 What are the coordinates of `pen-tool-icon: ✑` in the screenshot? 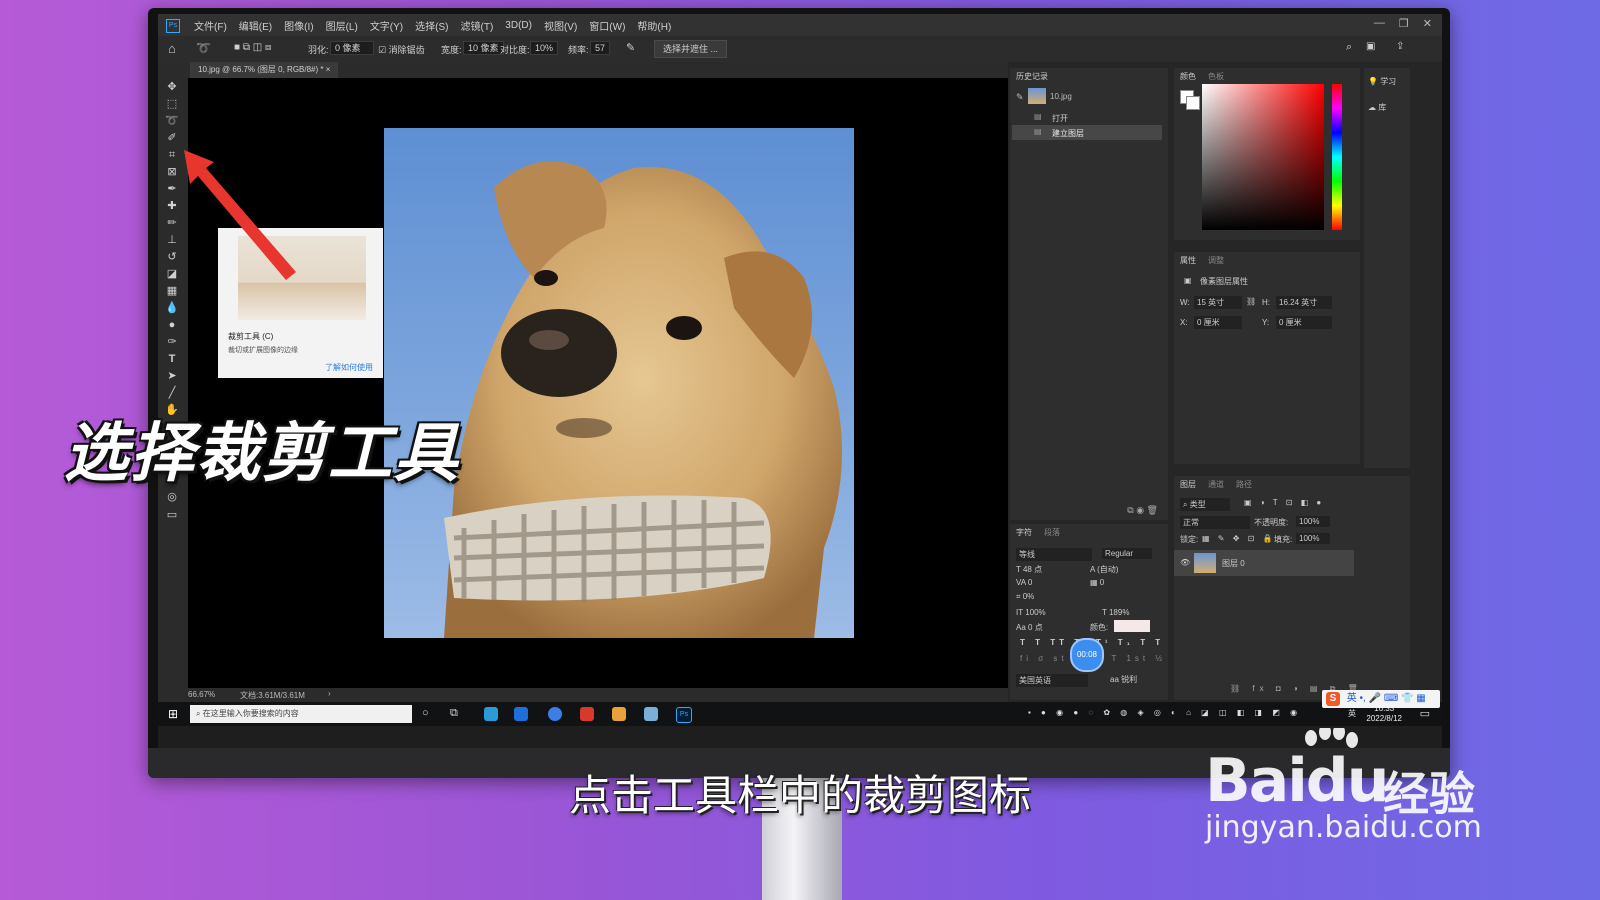 It's located at (172, 342).